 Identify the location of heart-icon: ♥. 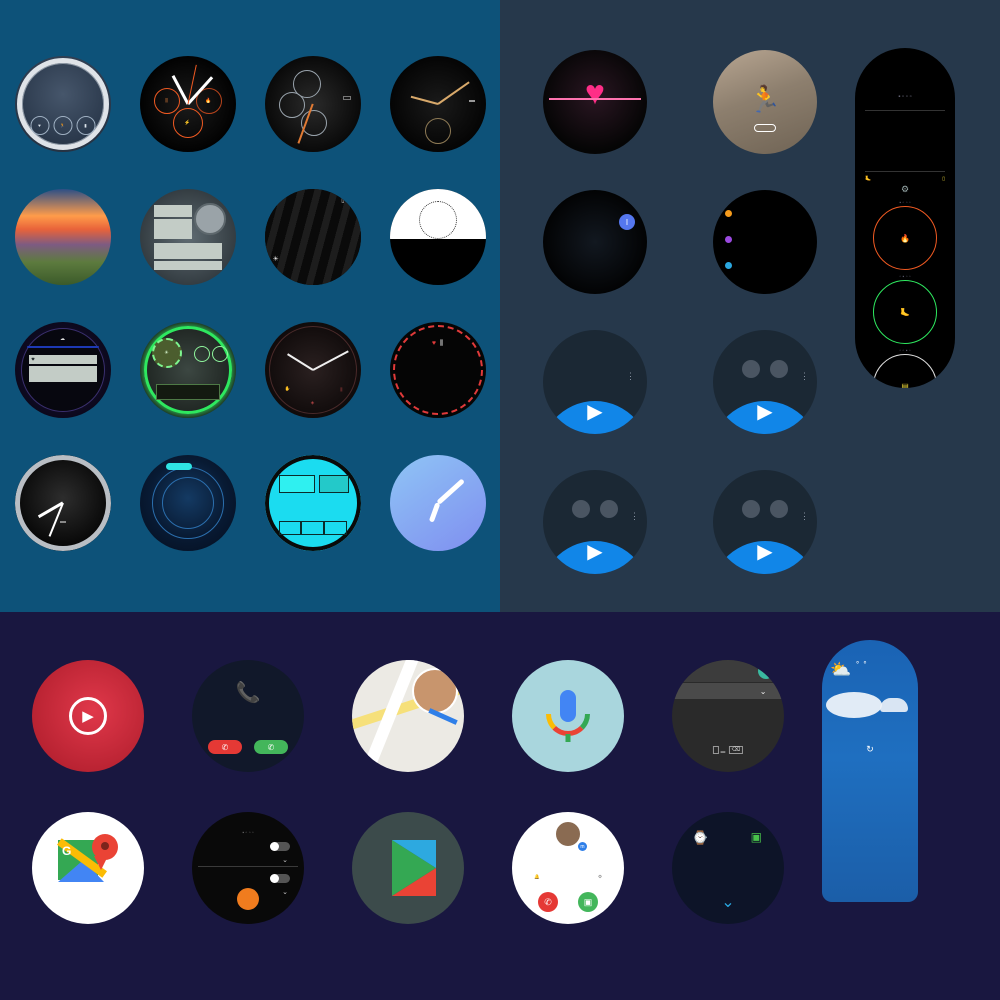
(39, 125).